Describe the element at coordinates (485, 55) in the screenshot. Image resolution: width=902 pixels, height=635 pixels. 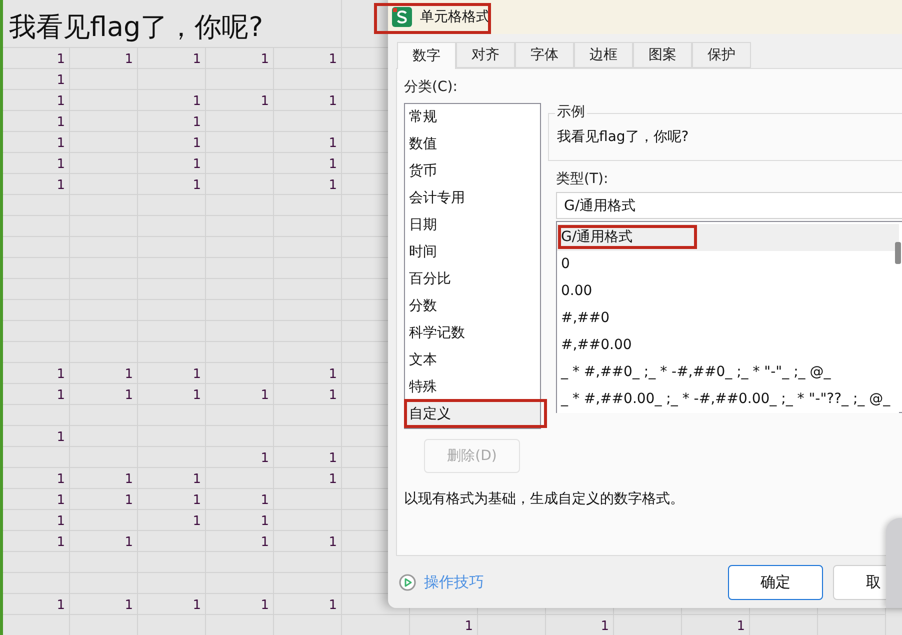
I see `tab: 对齐` at that location.